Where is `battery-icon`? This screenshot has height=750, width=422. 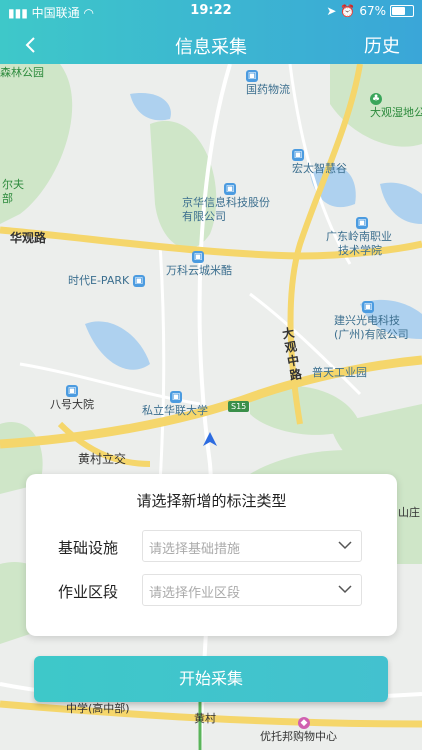 battery-icon is located at coordinates (402, 11).